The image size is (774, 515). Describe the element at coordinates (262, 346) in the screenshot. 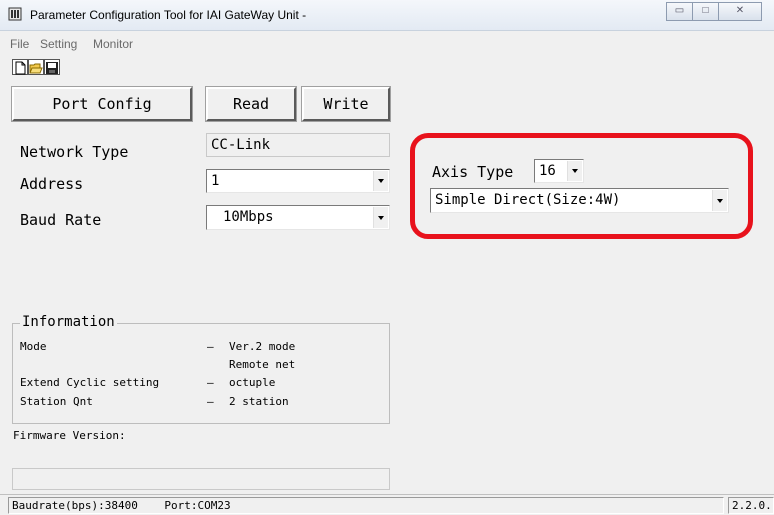

I see `info-value-mode: Ver.2 mode` at that location.